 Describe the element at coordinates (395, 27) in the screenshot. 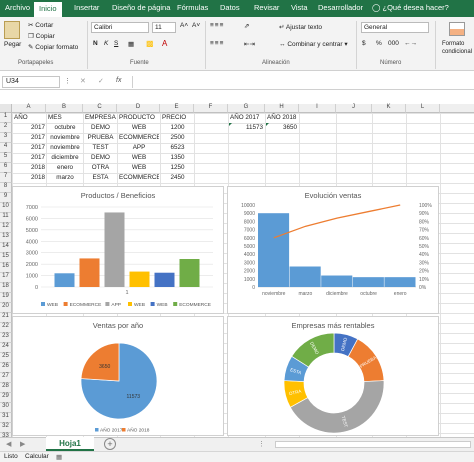

I see `number-format-select: General` at that location.